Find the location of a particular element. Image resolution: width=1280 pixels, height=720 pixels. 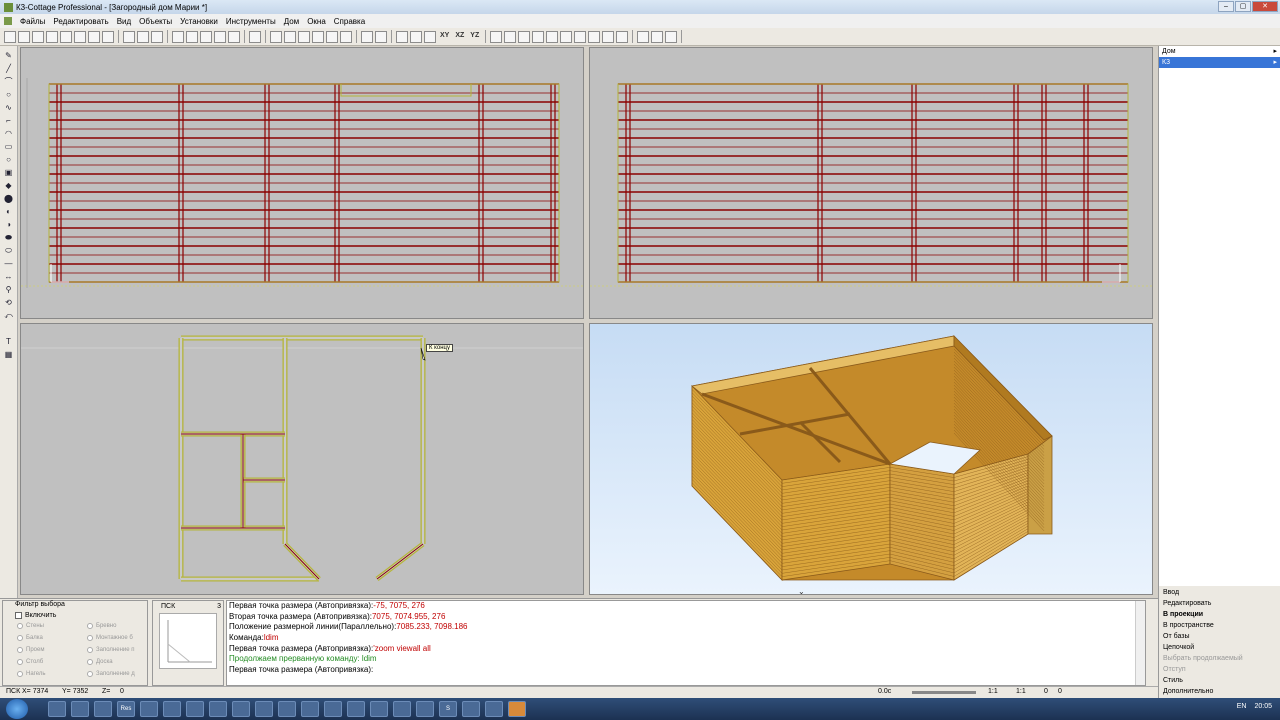

language-indicator: EN is located at coordinates (1242, 706).